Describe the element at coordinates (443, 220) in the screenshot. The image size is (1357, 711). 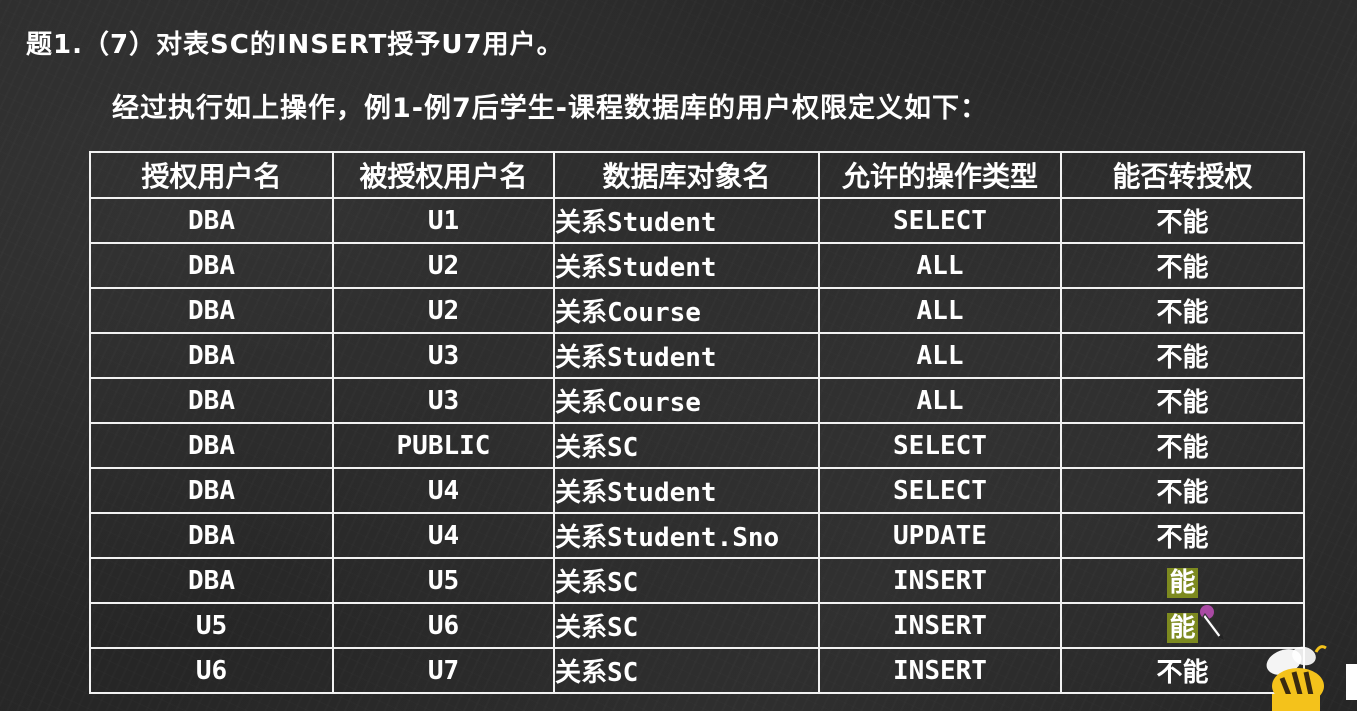
I see `cell-grantee: U1` at that location.